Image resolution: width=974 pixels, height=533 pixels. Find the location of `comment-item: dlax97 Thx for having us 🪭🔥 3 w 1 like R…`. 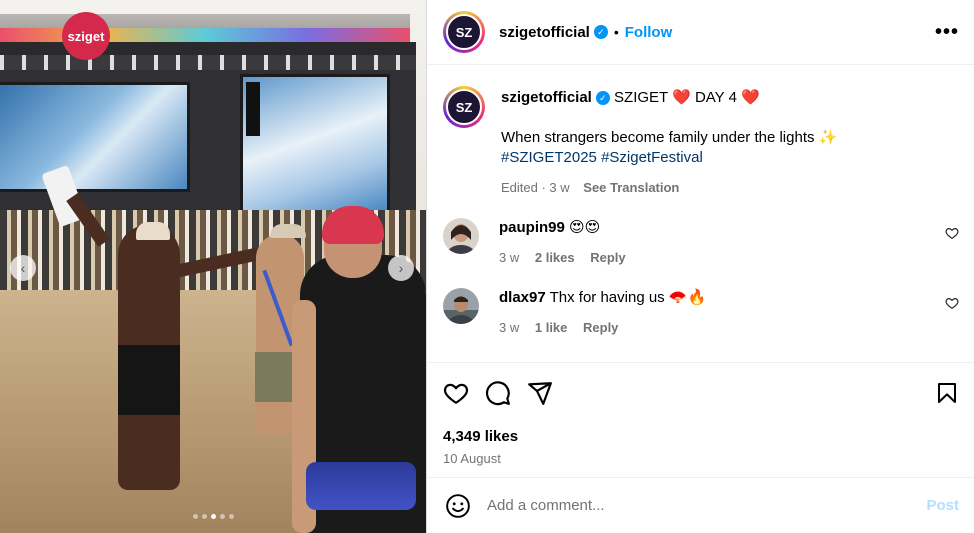

comment-item: dlax97 Thx for having us 🪭🔥 3 w 1 like R… is located at coordinates (701, 313).